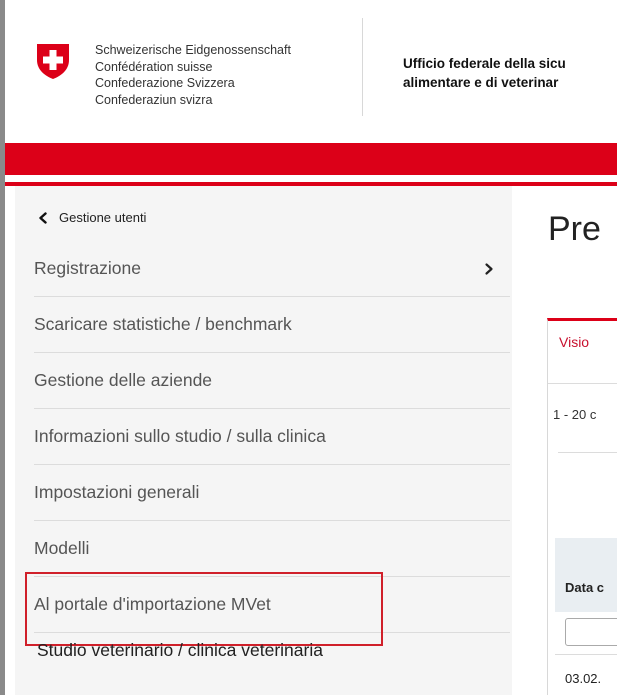 The image size is (617, 695). I want to click on table-cell-date: 03.02., so click(583, 678).